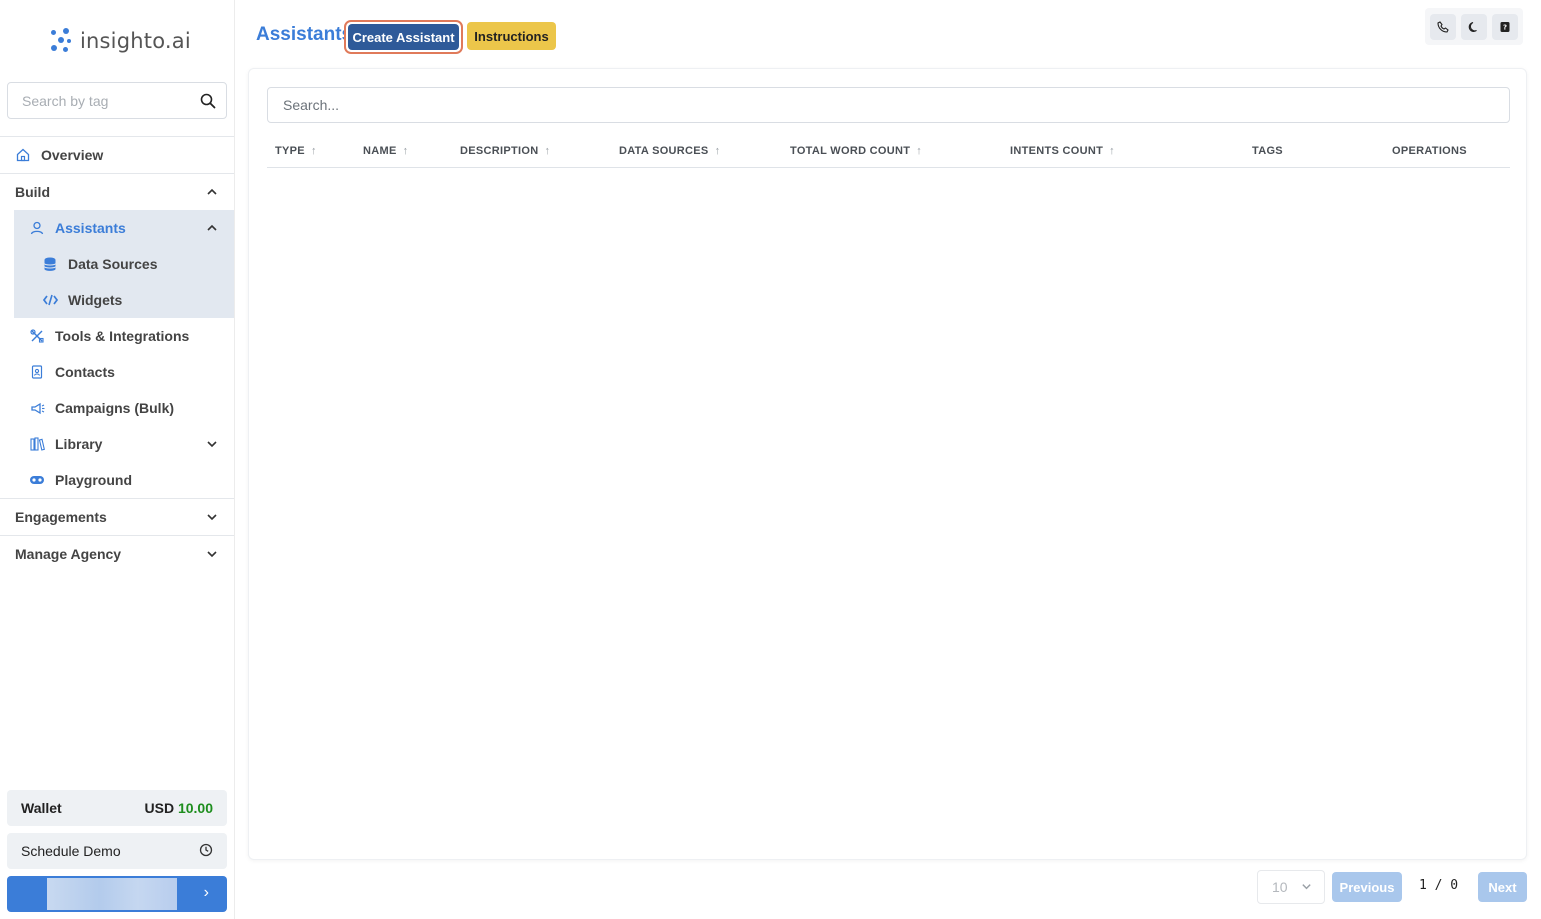 Image resolution: width=1541 pixels, height=919 pixels. Describe the element at coordinates (117, 808) in the screenshot. I see `wallet-panel: Wallet USD 10.00` at that location.